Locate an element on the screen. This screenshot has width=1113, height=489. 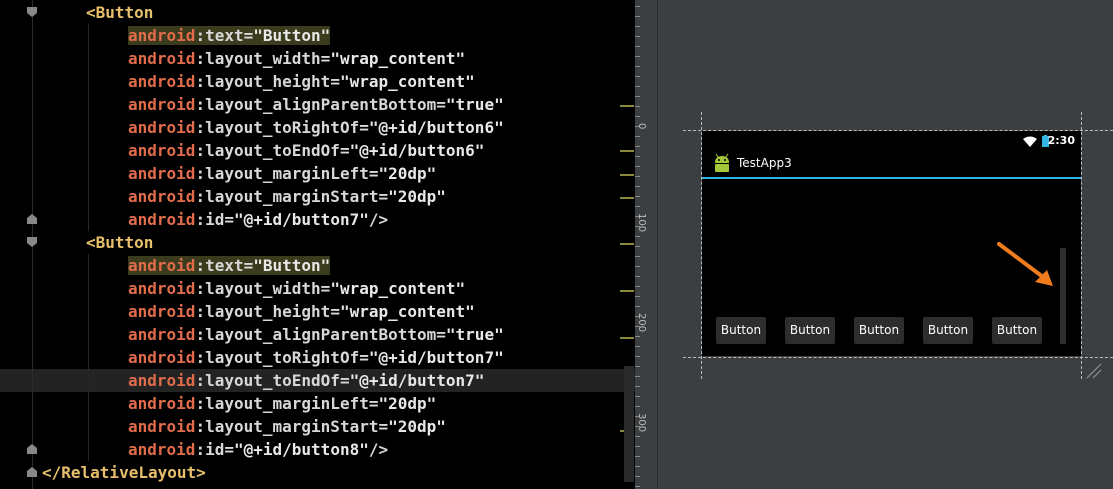
attr-name: android:layout_marginStart="20dp" is located at coordinates (287, 426).